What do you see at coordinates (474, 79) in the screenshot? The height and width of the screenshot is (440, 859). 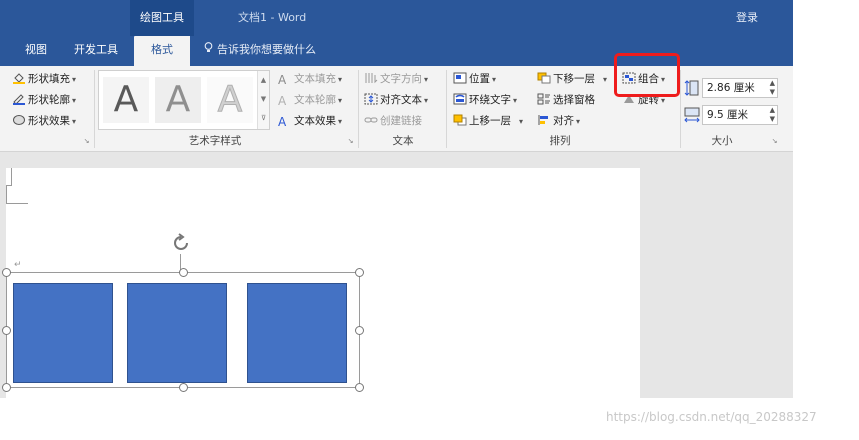 I see `position-button: 位置 ▾` at bounding box center [474, 79].